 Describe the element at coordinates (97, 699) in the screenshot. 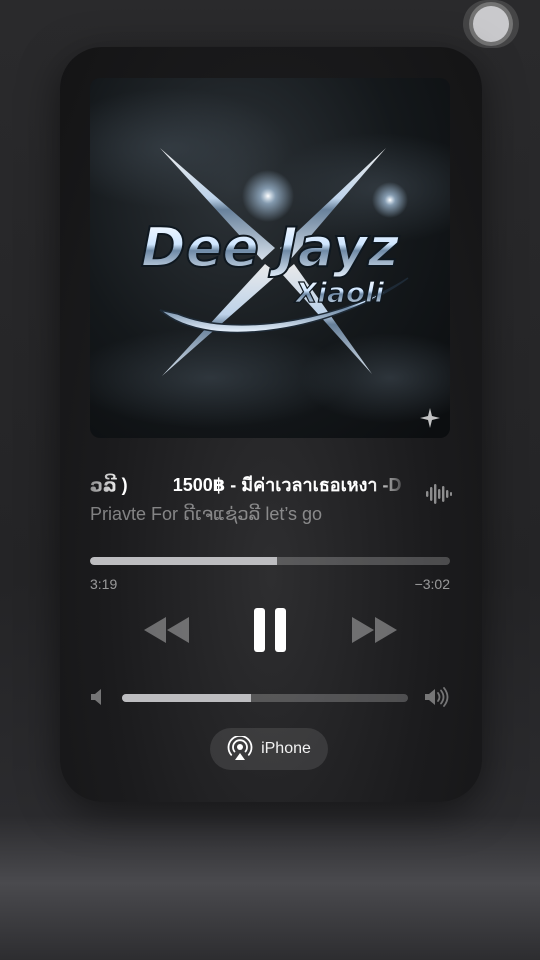

I see `speaker-low-icon` at that location.